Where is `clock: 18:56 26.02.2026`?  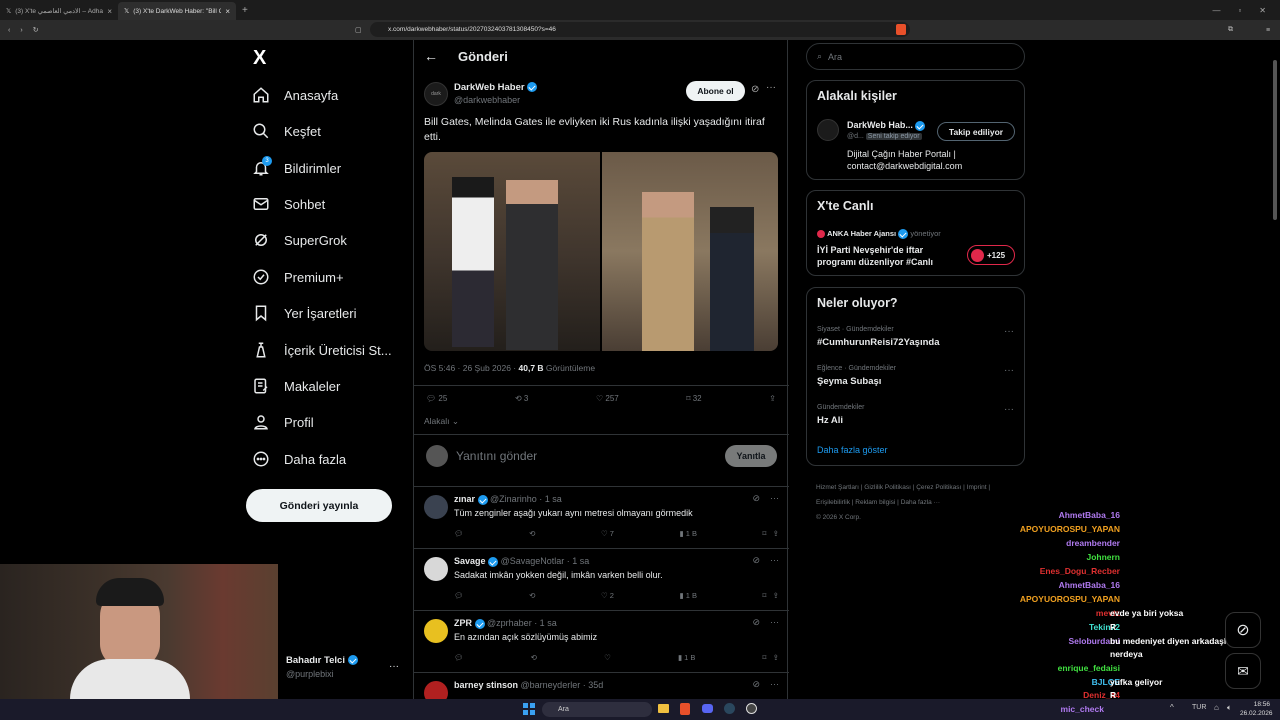 clock: 18:56 26.02.2026 is located at coordinates (1256, 709).